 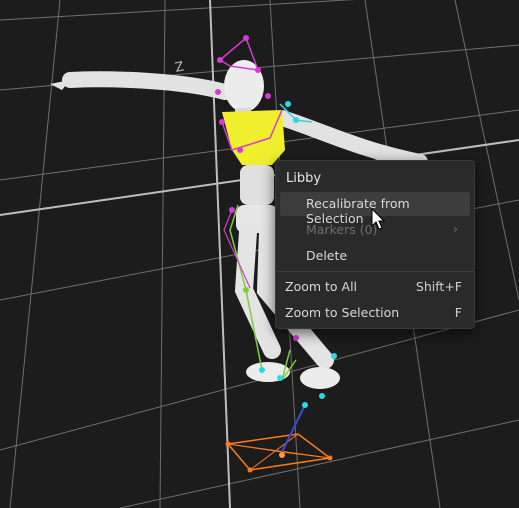 I want to click on menu-title: Libby, so click(x=304, y=178).